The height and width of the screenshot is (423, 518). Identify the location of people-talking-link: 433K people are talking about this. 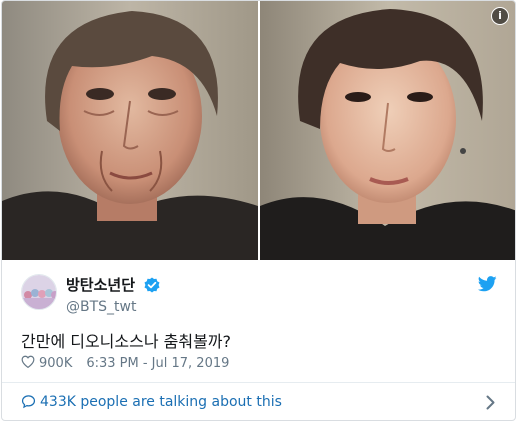
(161, 402).